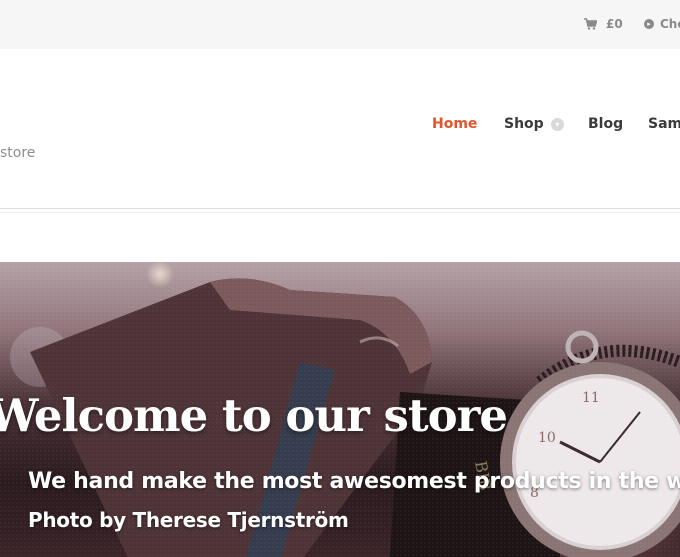 The width and height of the screenshot is (680, 557). What do you see at coordinates (340, 126) in the screenshot?
I see `main-nav: Home Shop ▾ Blog Samp` at bounding box center [340, 126].